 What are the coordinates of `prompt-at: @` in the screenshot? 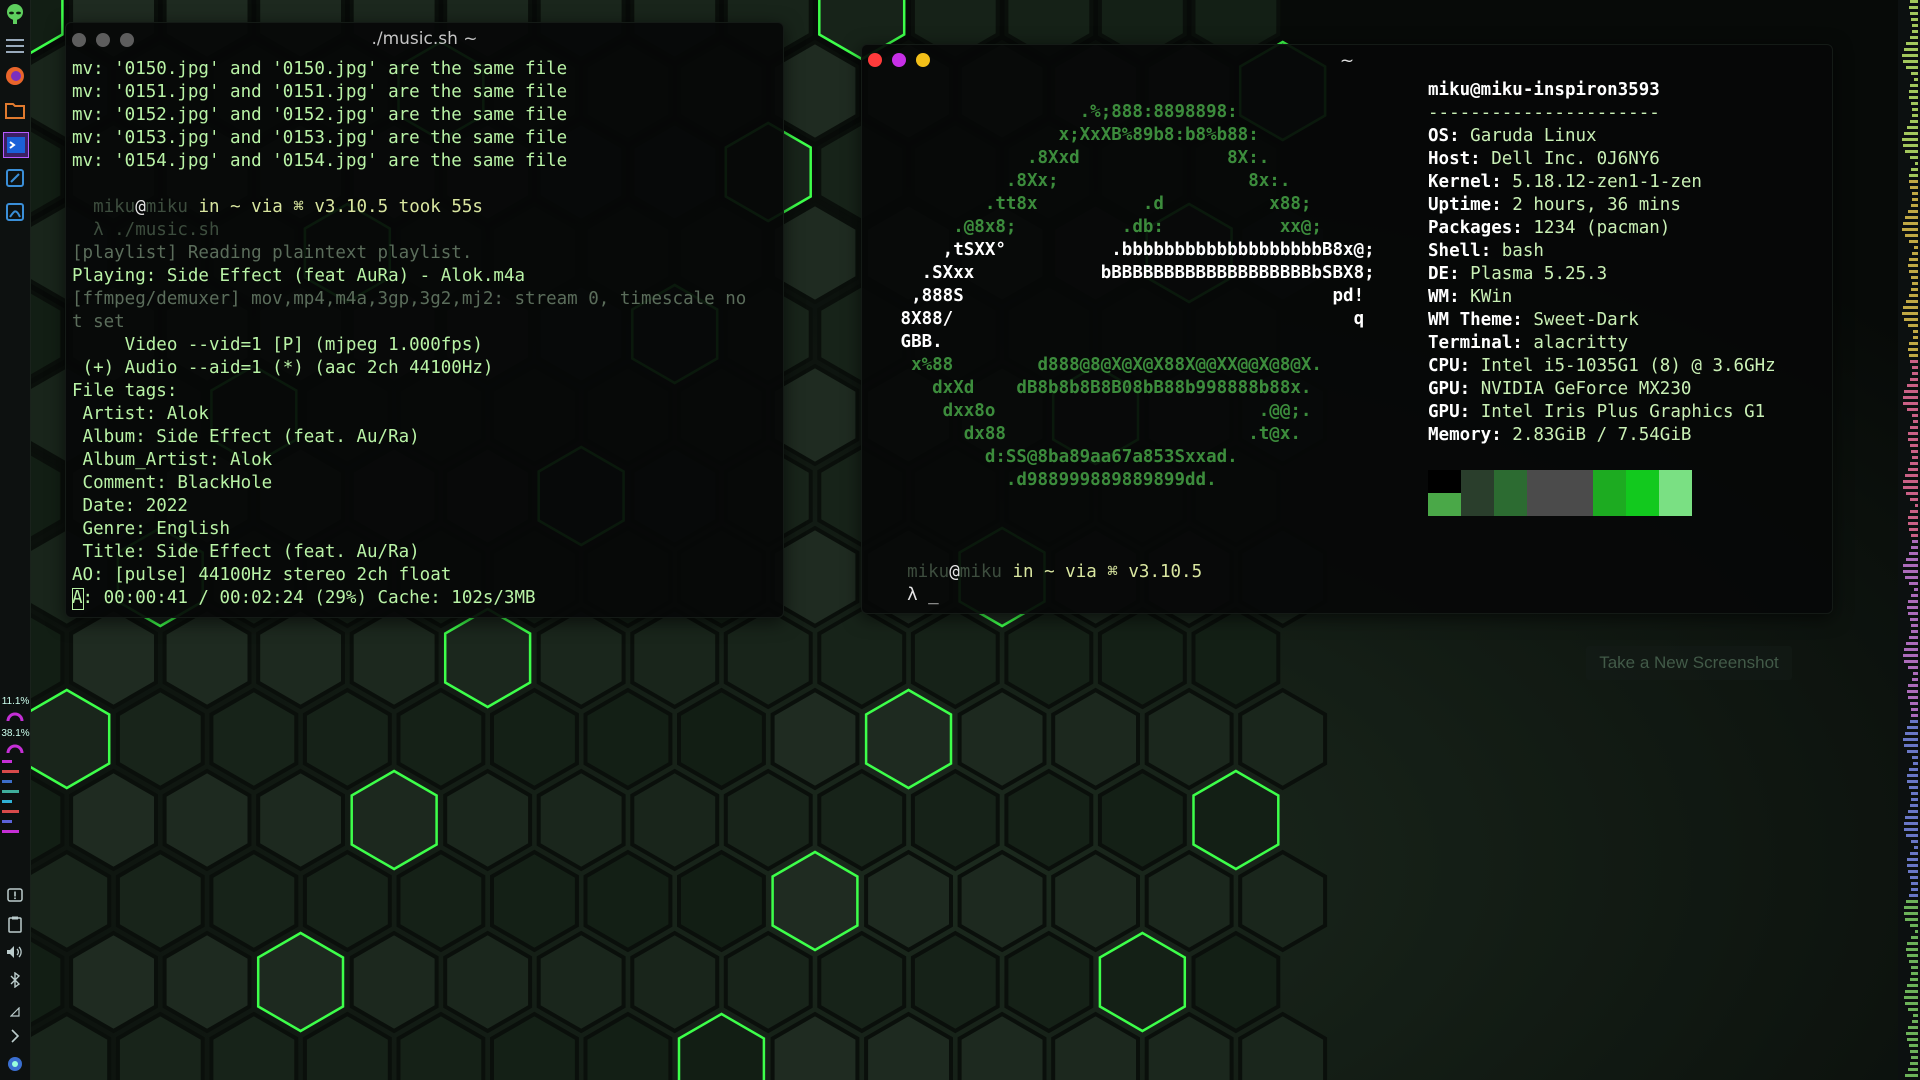 It's located at (954, 572).